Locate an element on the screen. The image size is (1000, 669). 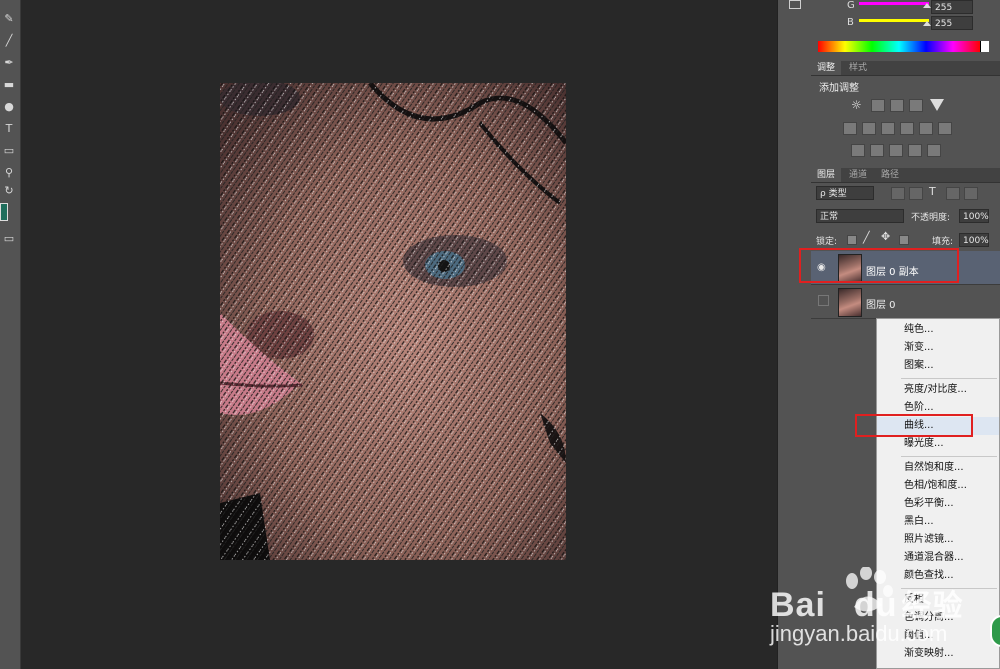
tab-paths: 路径 is located at coordinates (890, 175).